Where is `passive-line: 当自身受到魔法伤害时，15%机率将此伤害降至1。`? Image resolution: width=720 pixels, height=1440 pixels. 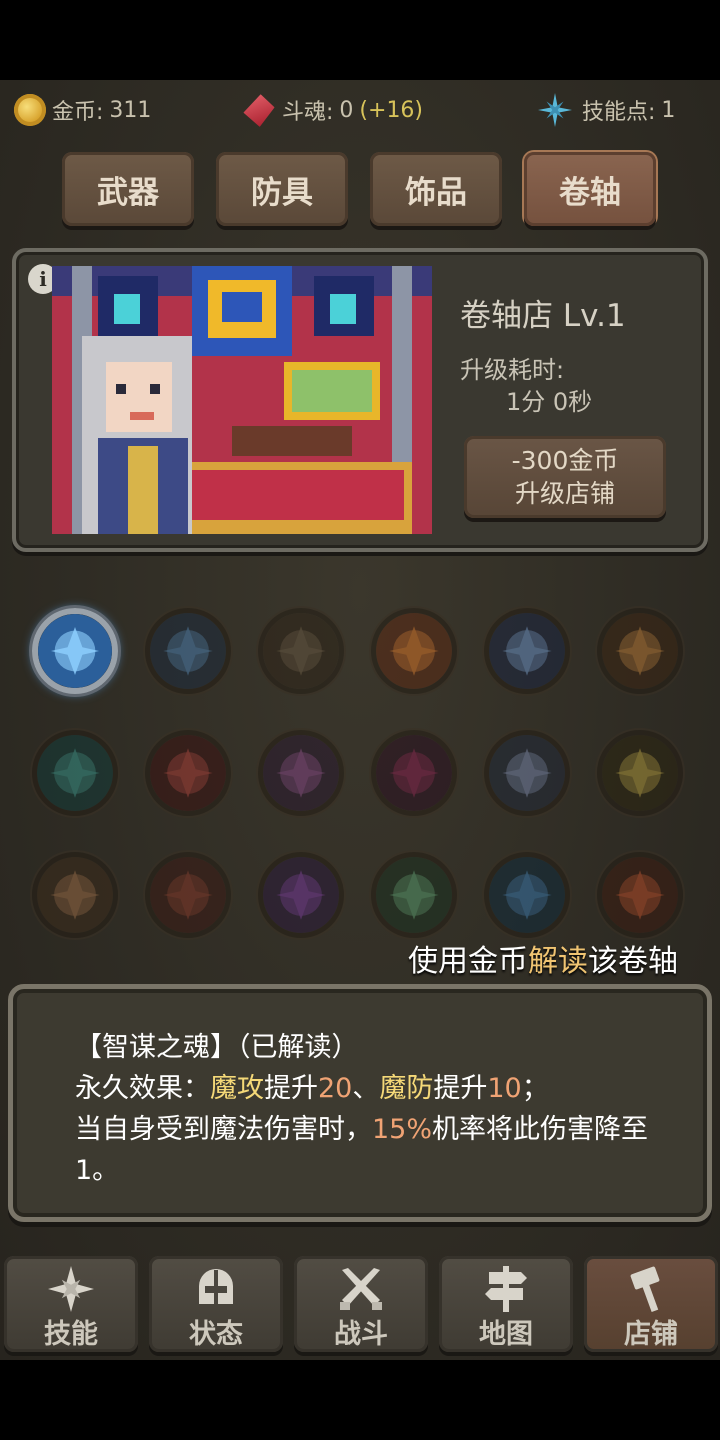
passive-line: 当自身受到魔法伤害时，15%机率将此伤害降至1。 is located at coordinates (371, 1150).